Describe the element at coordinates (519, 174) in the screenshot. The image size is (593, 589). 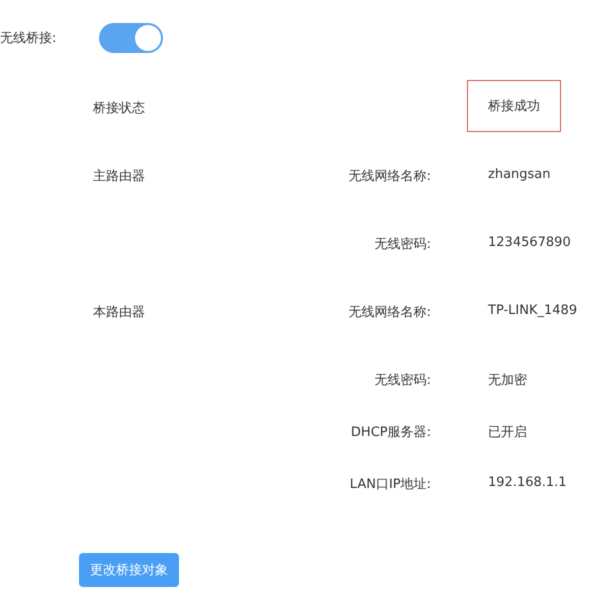
I see `field-value: zhangsan` at that location.